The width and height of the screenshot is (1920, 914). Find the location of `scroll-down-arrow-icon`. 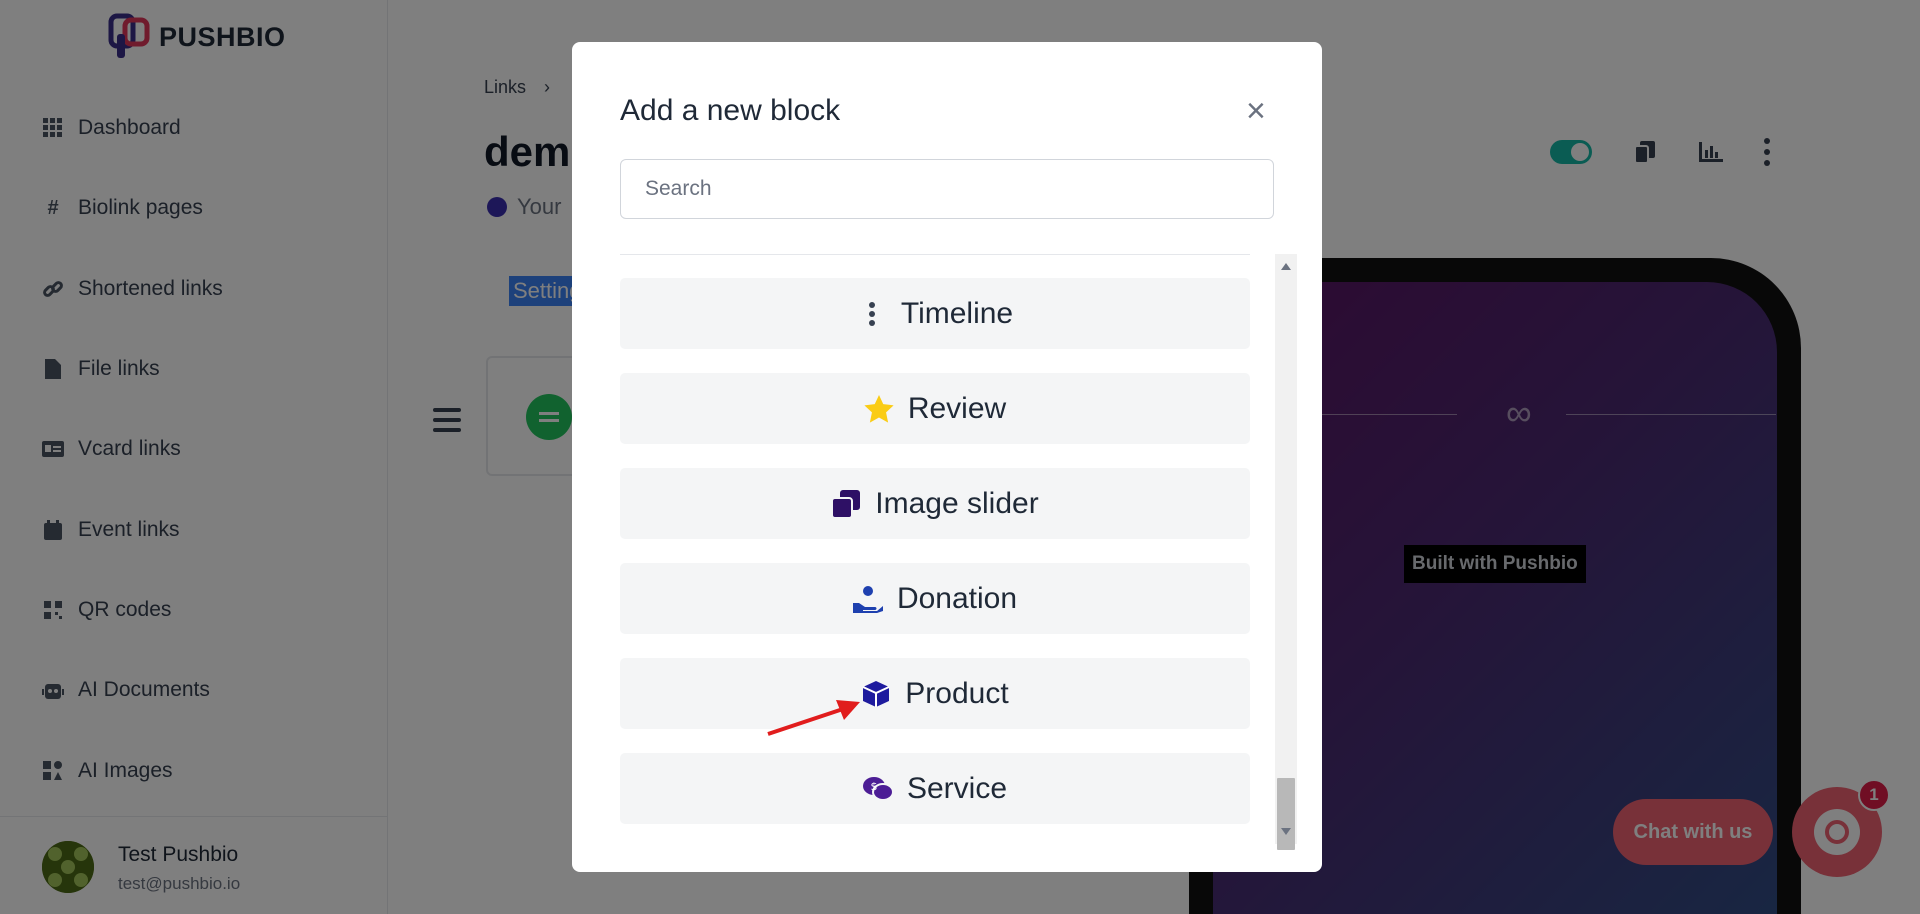

scroll-down-arrow-icon is located at coordinates (1286, 831).